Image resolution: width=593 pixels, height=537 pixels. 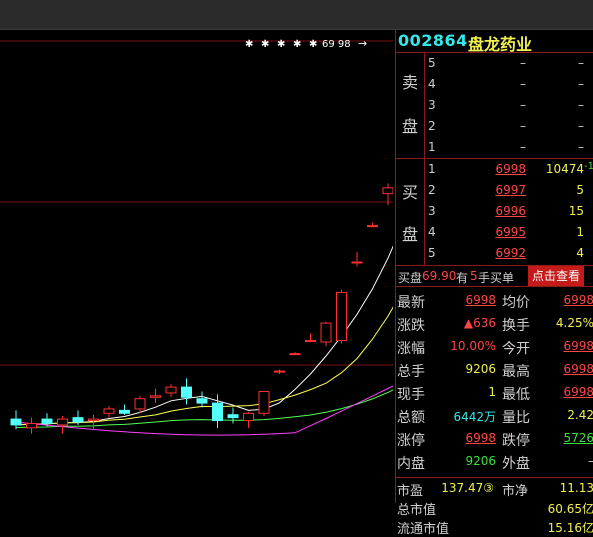 I want to click on bid-volume: 4, so click(x=580, y=253).